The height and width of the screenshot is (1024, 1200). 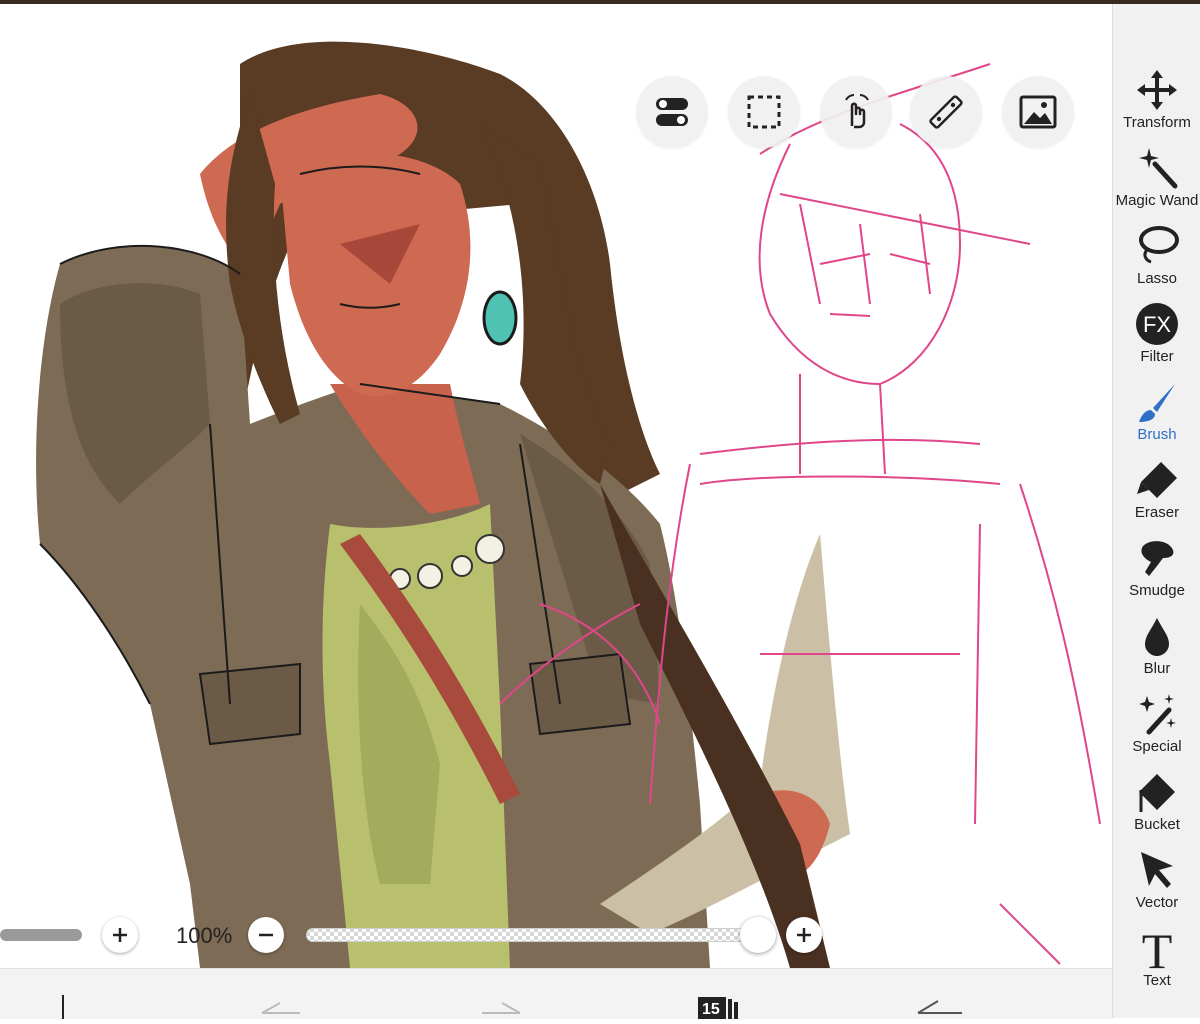 I want to click on tool-blur: Blur, so click(x=1156, y=651).